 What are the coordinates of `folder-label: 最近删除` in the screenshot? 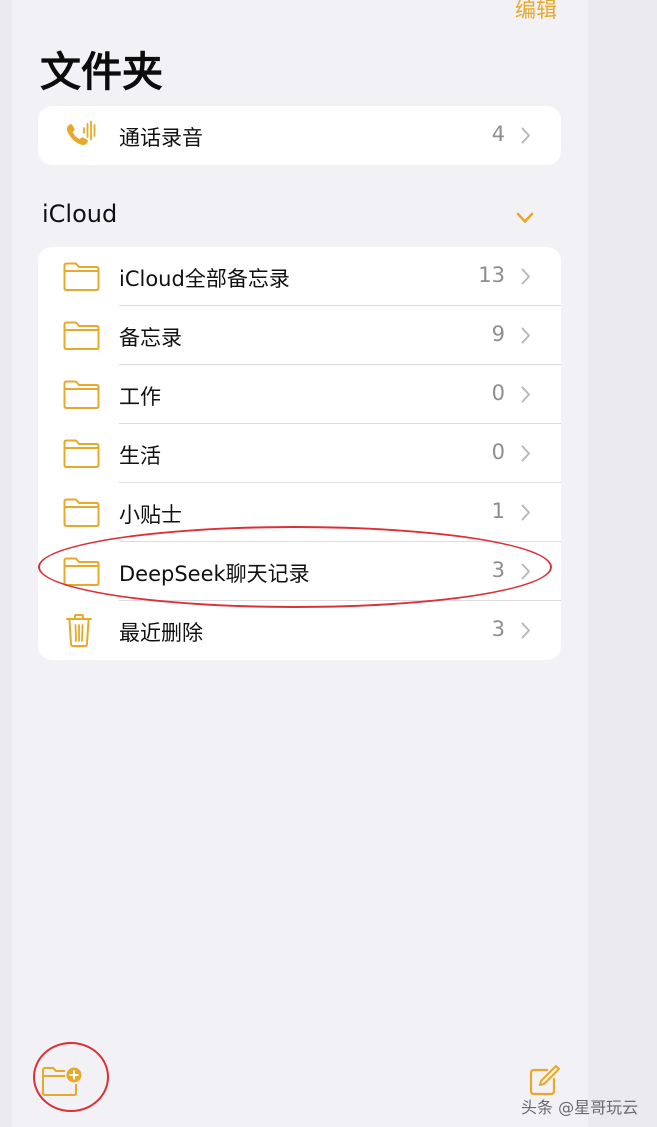 It's located at (161, 633).